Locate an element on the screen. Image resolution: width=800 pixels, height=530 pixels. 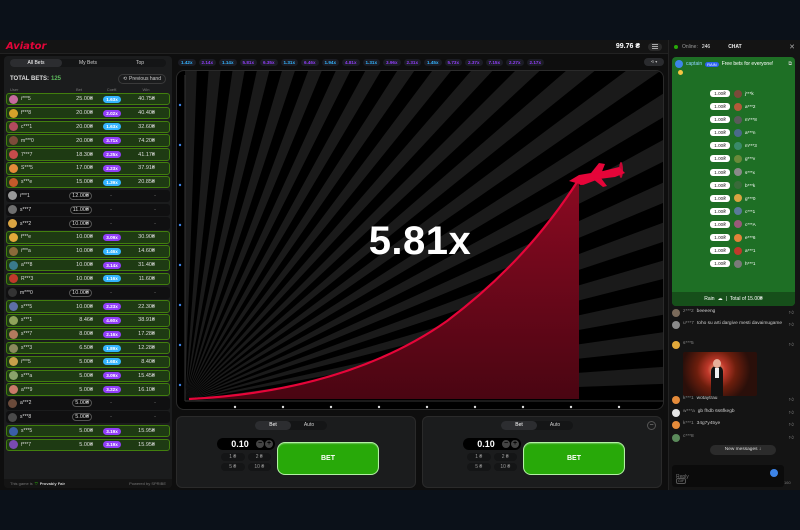
rain-entry: 1.00₴ m***3 is located at coordinates (733, 145).